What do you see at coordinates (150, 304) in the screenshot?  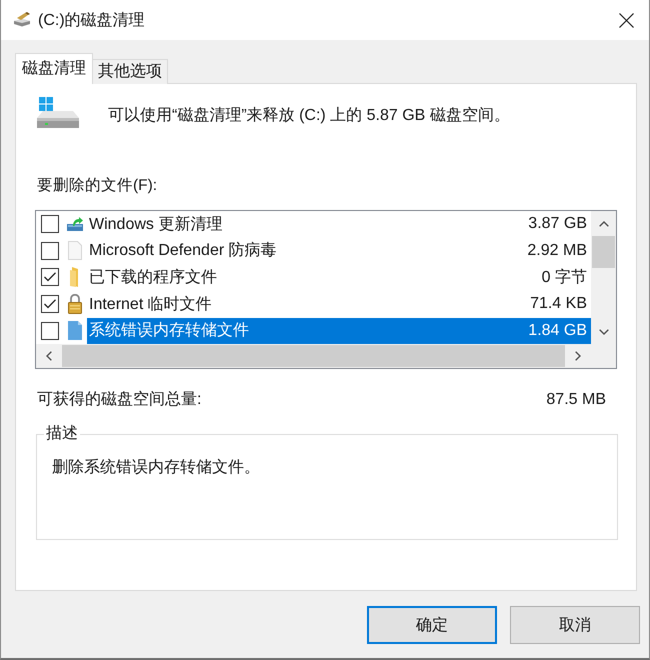 I see `file-name: Internet 临时文件` at bounding box center [150, 304].